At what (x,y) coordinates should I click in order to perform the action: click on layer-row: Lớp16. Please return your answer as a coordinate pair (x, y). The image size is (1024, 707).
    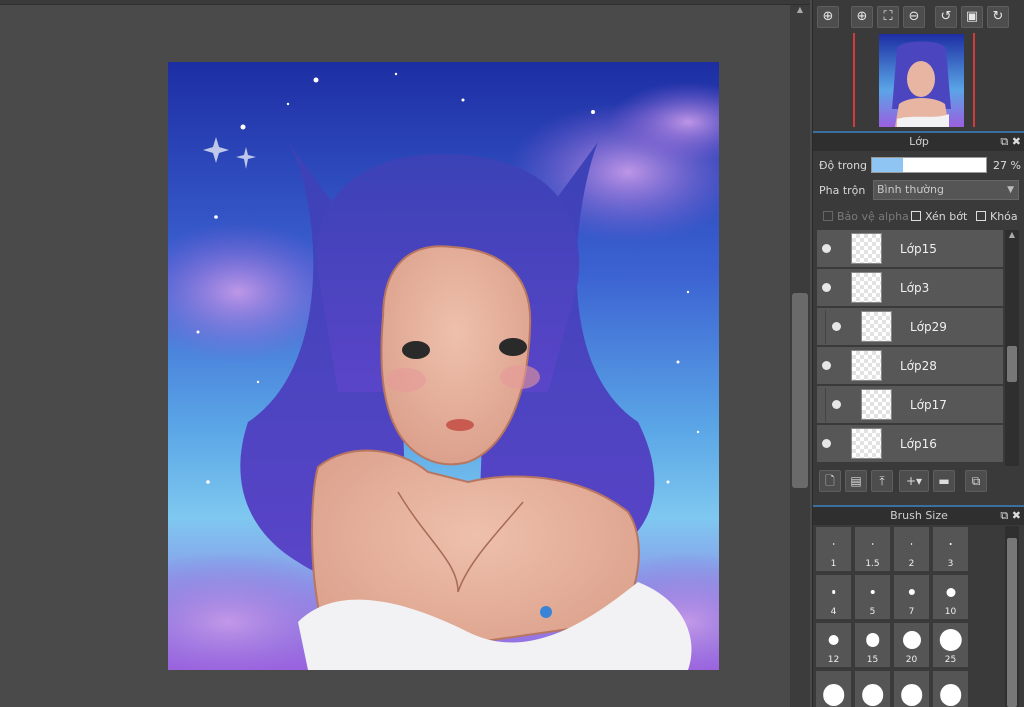
    Looking at the image, I should click on (910, 444).